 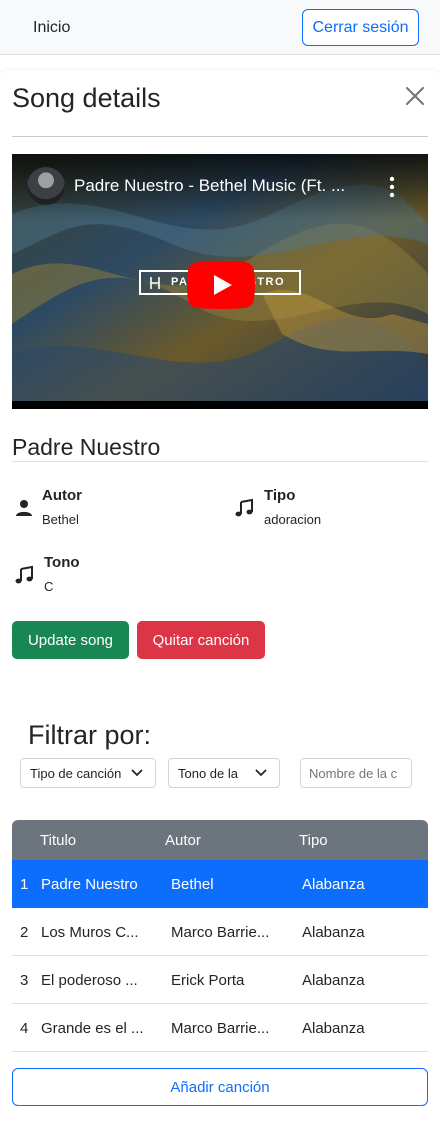 What do you see at coordinates (86, 447) in the screenshot?
I see `song-title: Padre Nuestro` at bounding box center [86, 447].